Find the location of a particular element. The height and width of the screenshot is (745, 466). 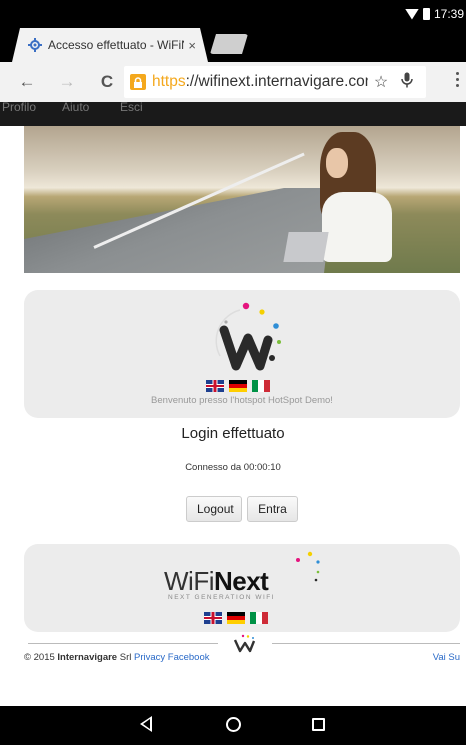

road-shape is located at coordinates (179, 230).